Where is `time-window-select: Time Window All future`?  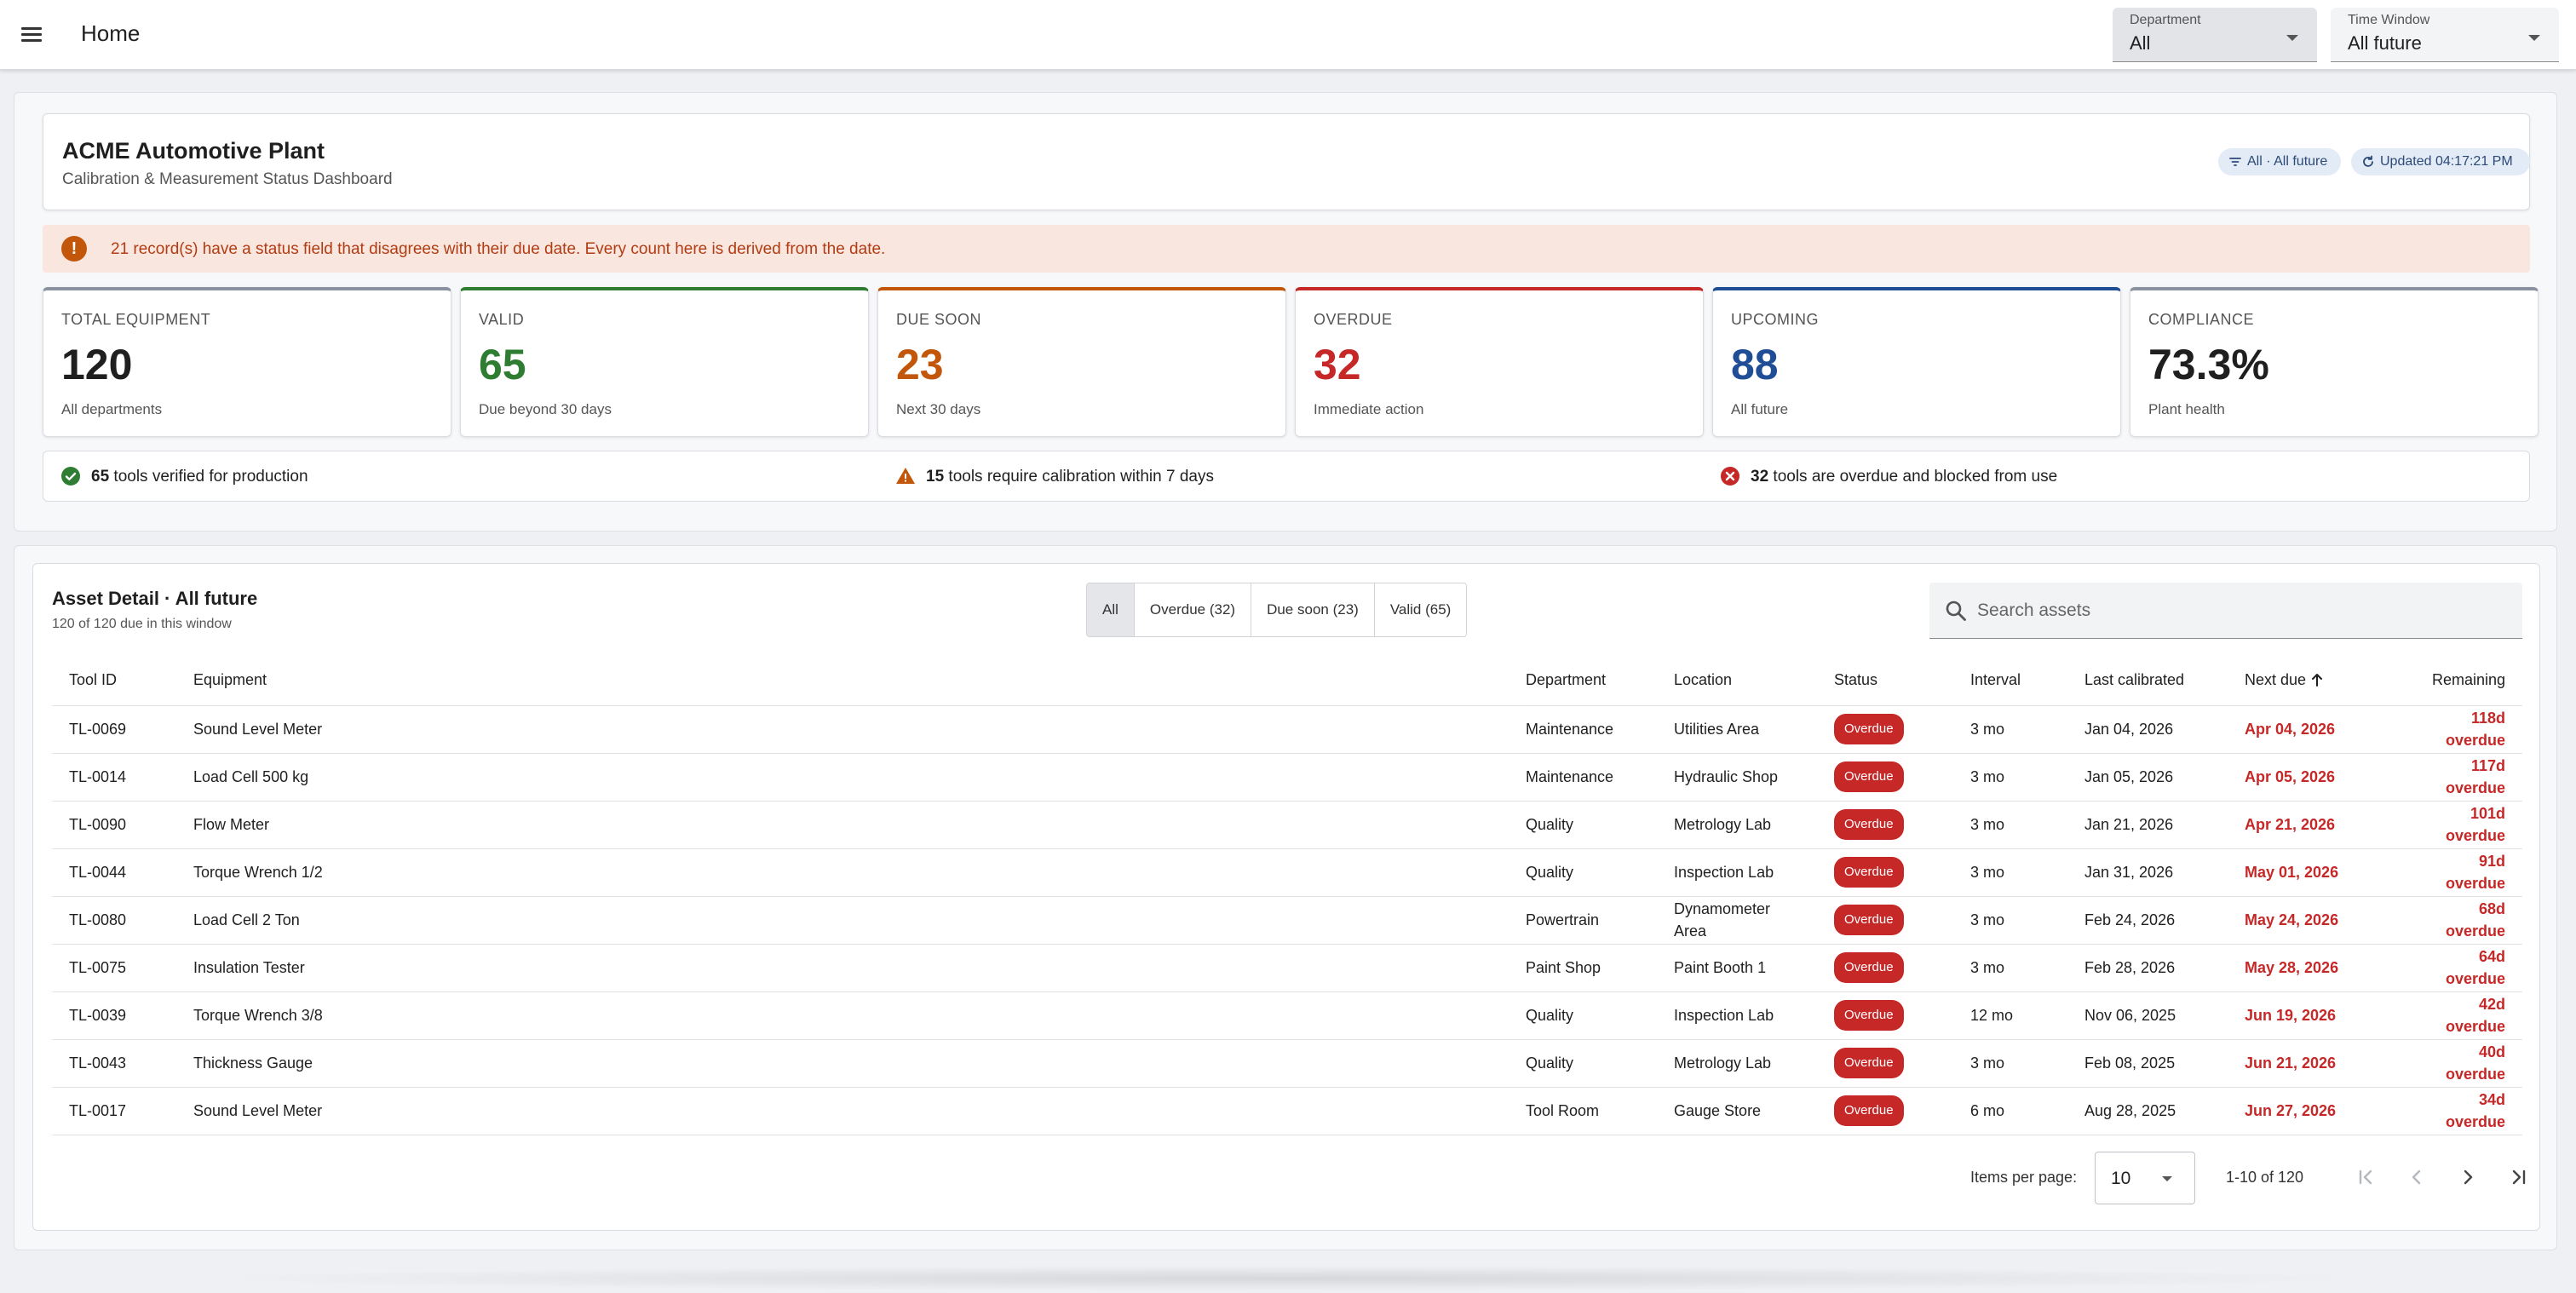
time-window-select: Time Window All future is located at coordinates (2445, 35).